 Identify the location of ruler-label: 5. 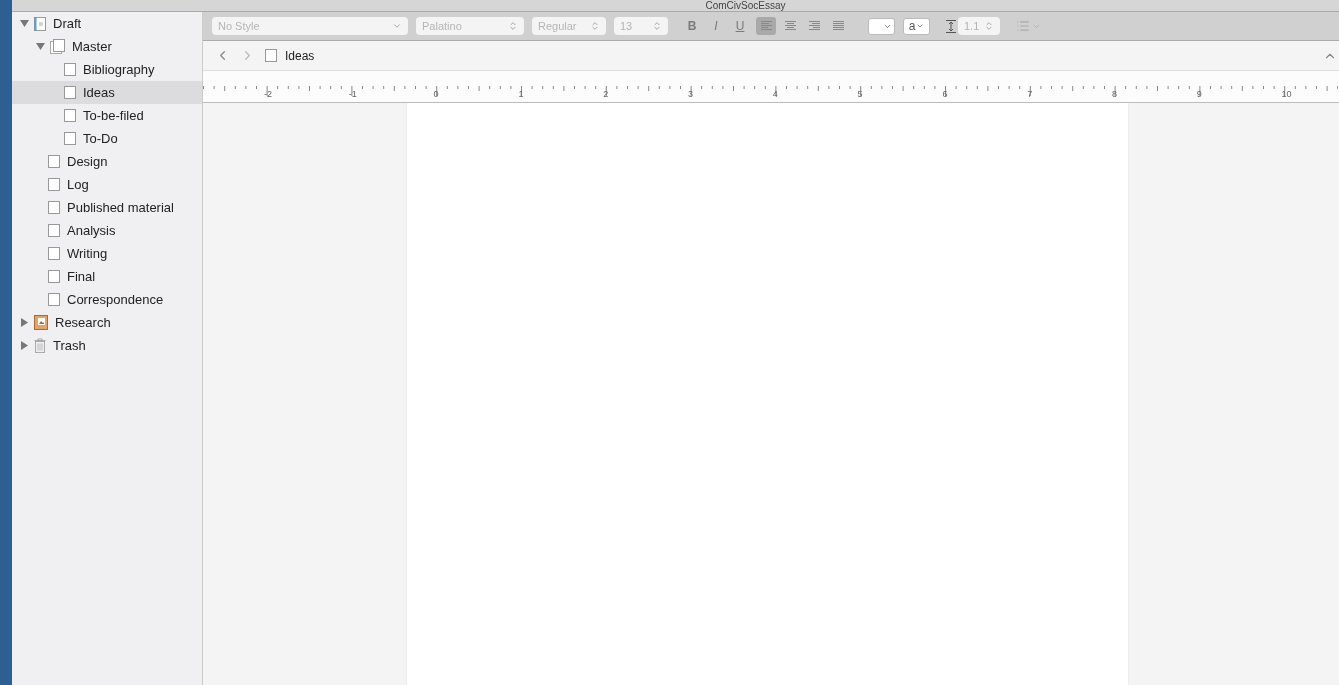
(860, 94).